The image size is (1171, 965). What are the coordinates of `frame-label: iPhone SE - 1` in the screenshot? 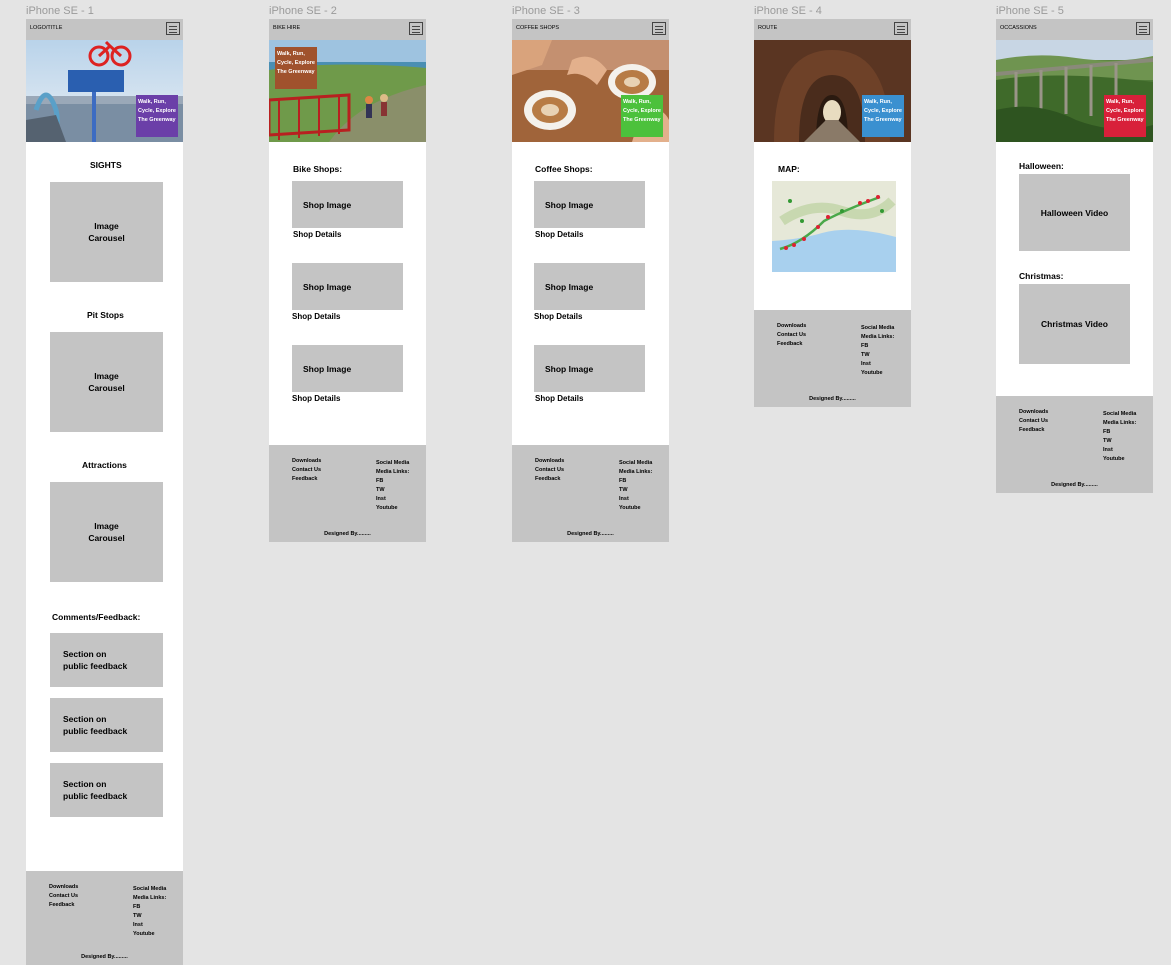 It's located at (60, 11).